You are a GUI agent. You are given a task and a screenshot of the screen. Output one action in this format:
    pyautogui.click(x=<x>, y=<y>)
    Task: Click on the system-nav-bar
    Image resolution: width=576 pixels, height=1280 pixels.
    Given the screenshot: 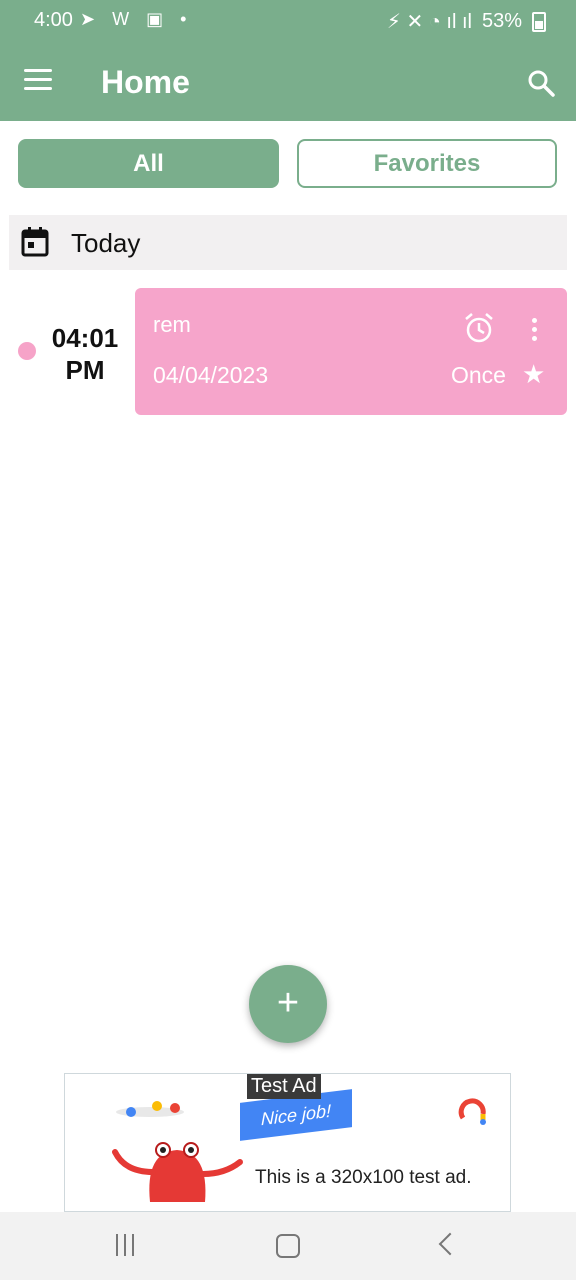 What is the action you would take?
    pyautogui.click(x=288, y=1246)
    